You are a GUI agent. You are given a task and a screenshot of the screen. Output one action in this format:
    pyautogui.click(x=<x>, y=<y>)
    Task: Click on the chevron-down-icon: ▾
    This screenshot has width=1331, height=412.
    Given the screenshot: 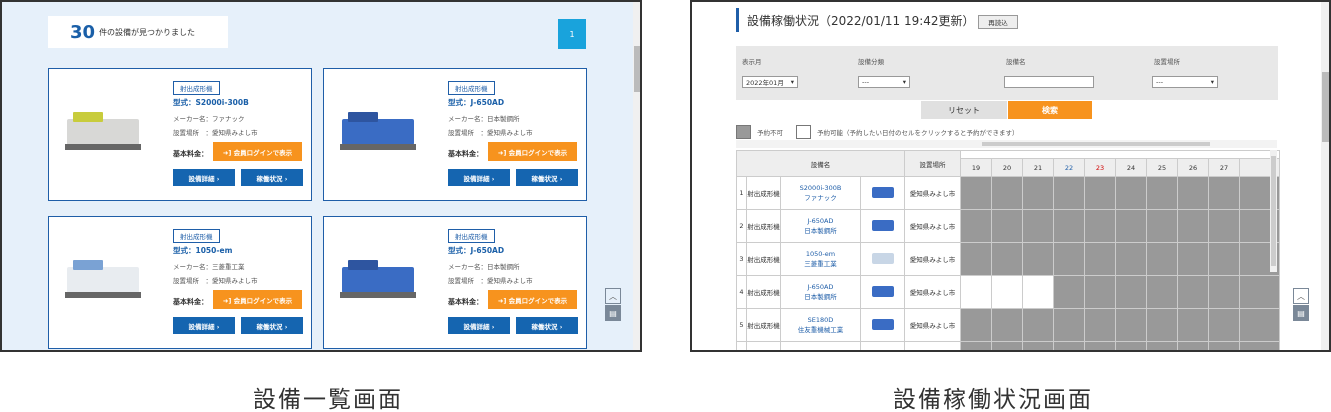 What is the action you would take?
    pyautogui.click(x=1212, y=82)
    